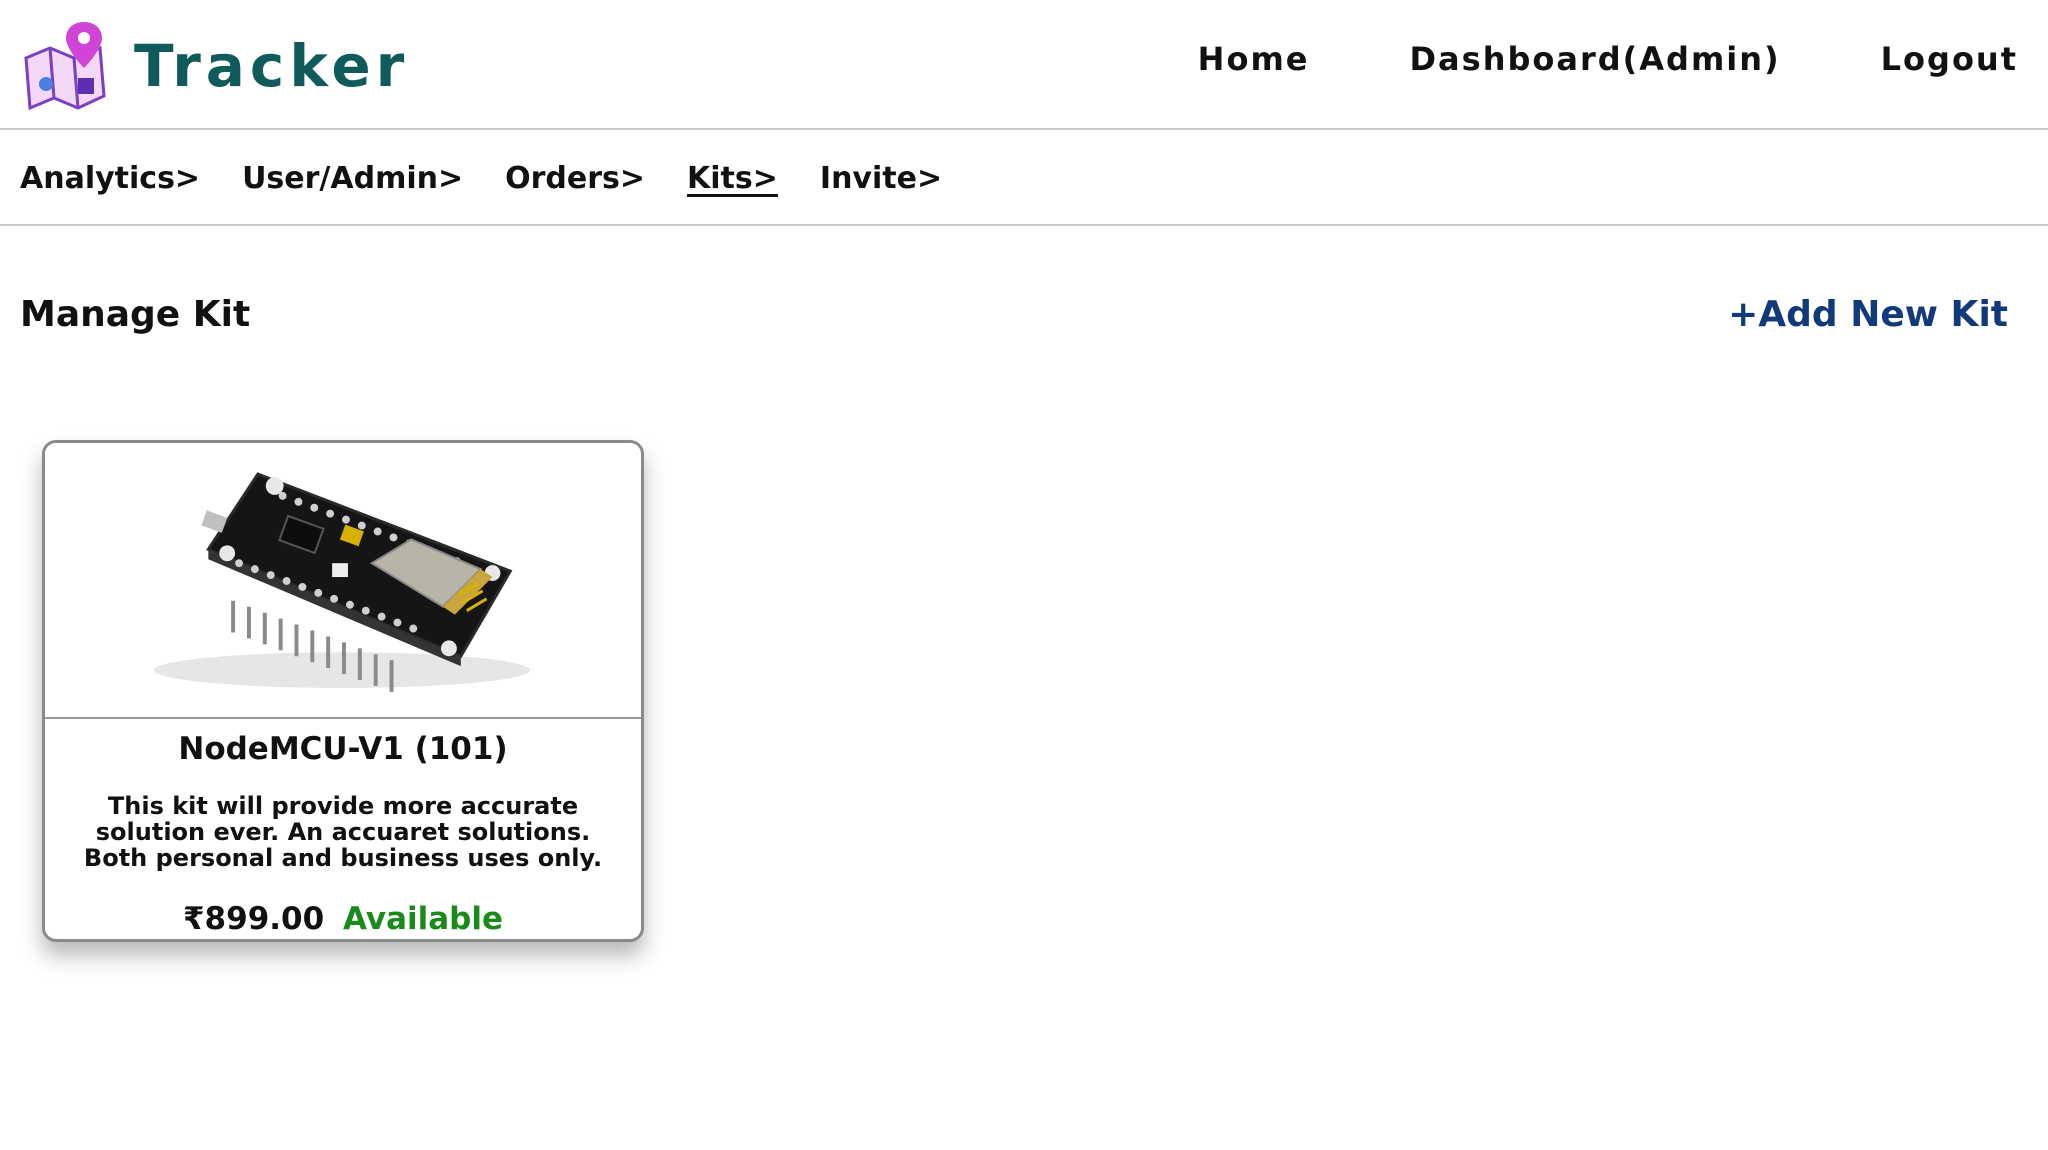  I want to click on kit-image, so click(343, 581).